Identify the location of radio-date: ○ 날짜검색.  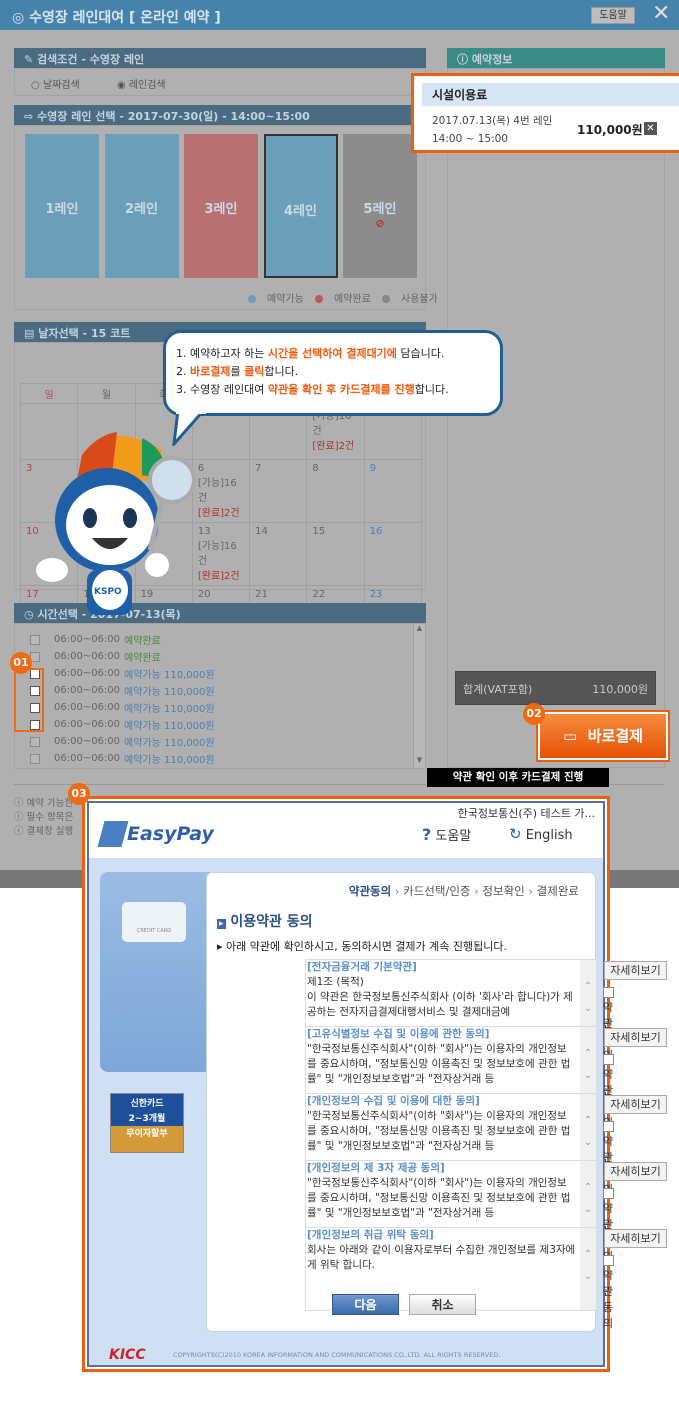
(55, 85).